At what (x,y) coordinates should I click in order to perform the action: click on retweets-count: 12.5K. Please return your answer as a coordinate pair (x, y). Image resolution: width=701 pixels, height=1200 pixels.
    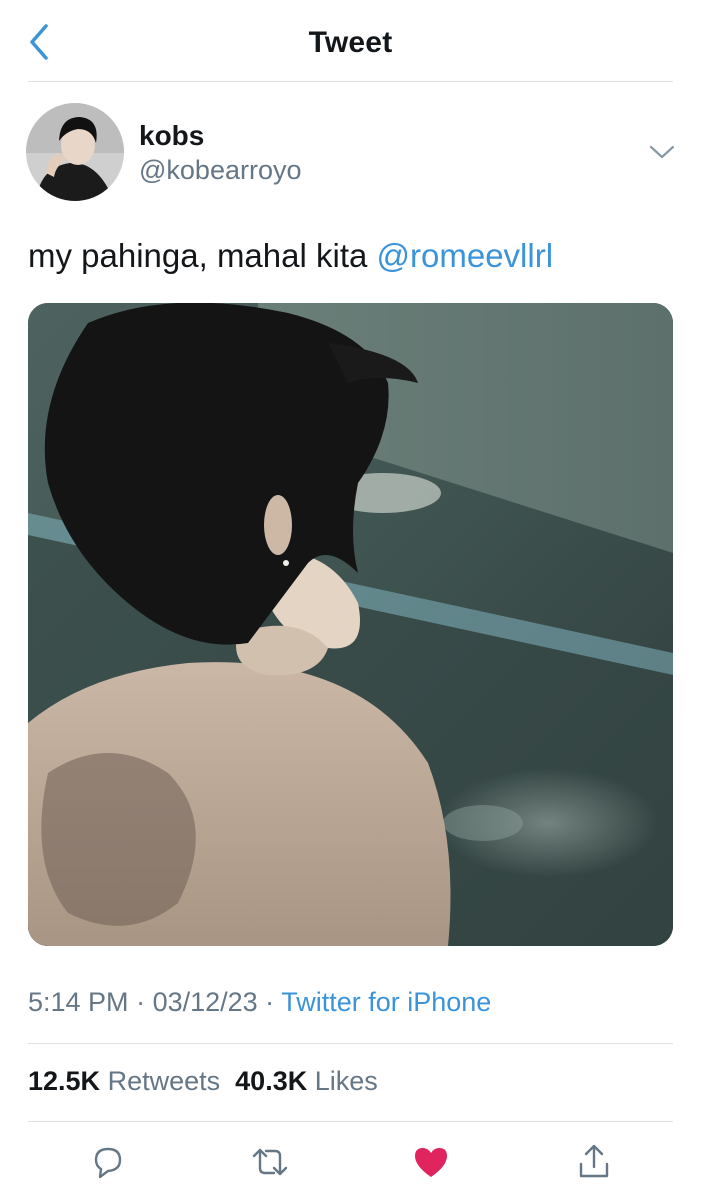
    Looking at the image, I should click on (64, 1081).